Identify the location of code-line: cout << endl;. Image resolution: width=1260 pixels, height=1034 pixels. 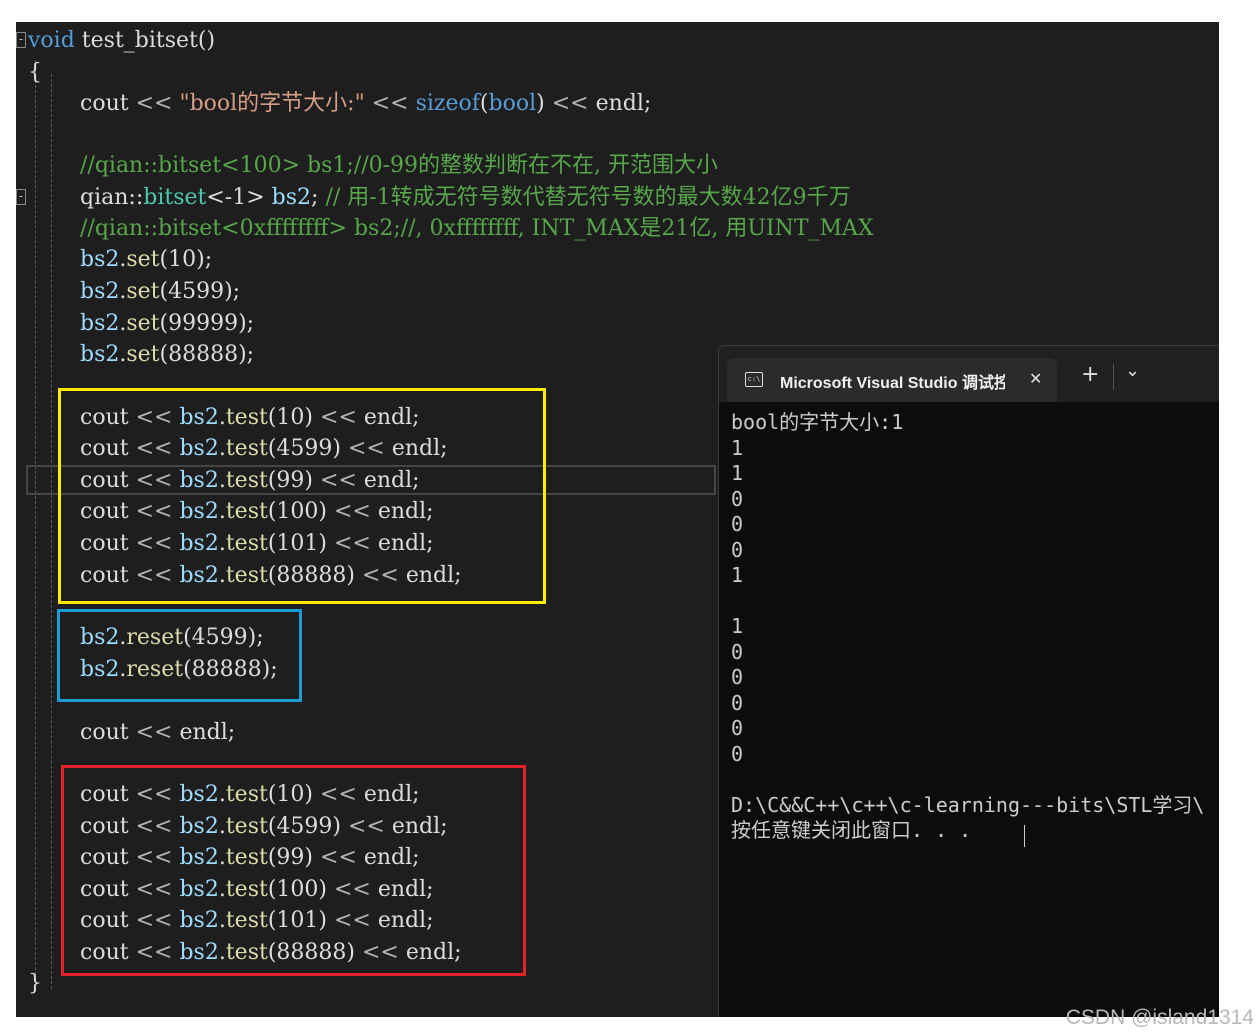
(157, 733).